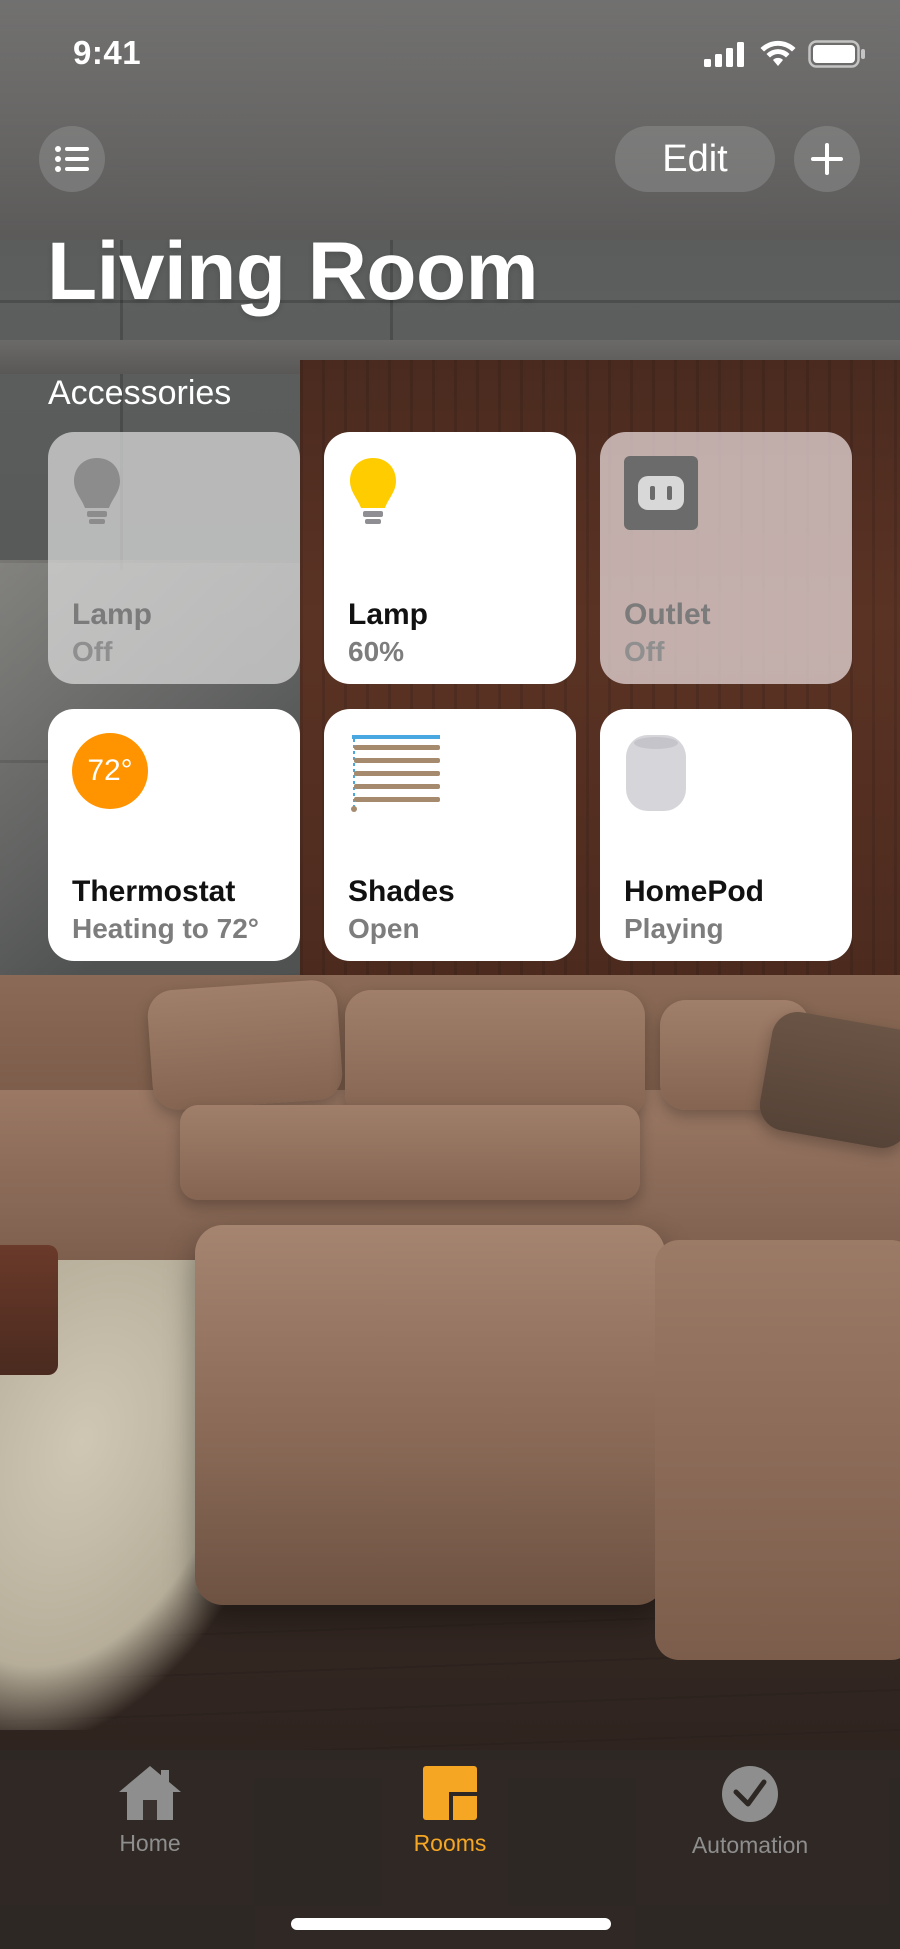 This screenshot has height=1949, width=900. I want to click on edit-button: Edit, so click(695, 159).